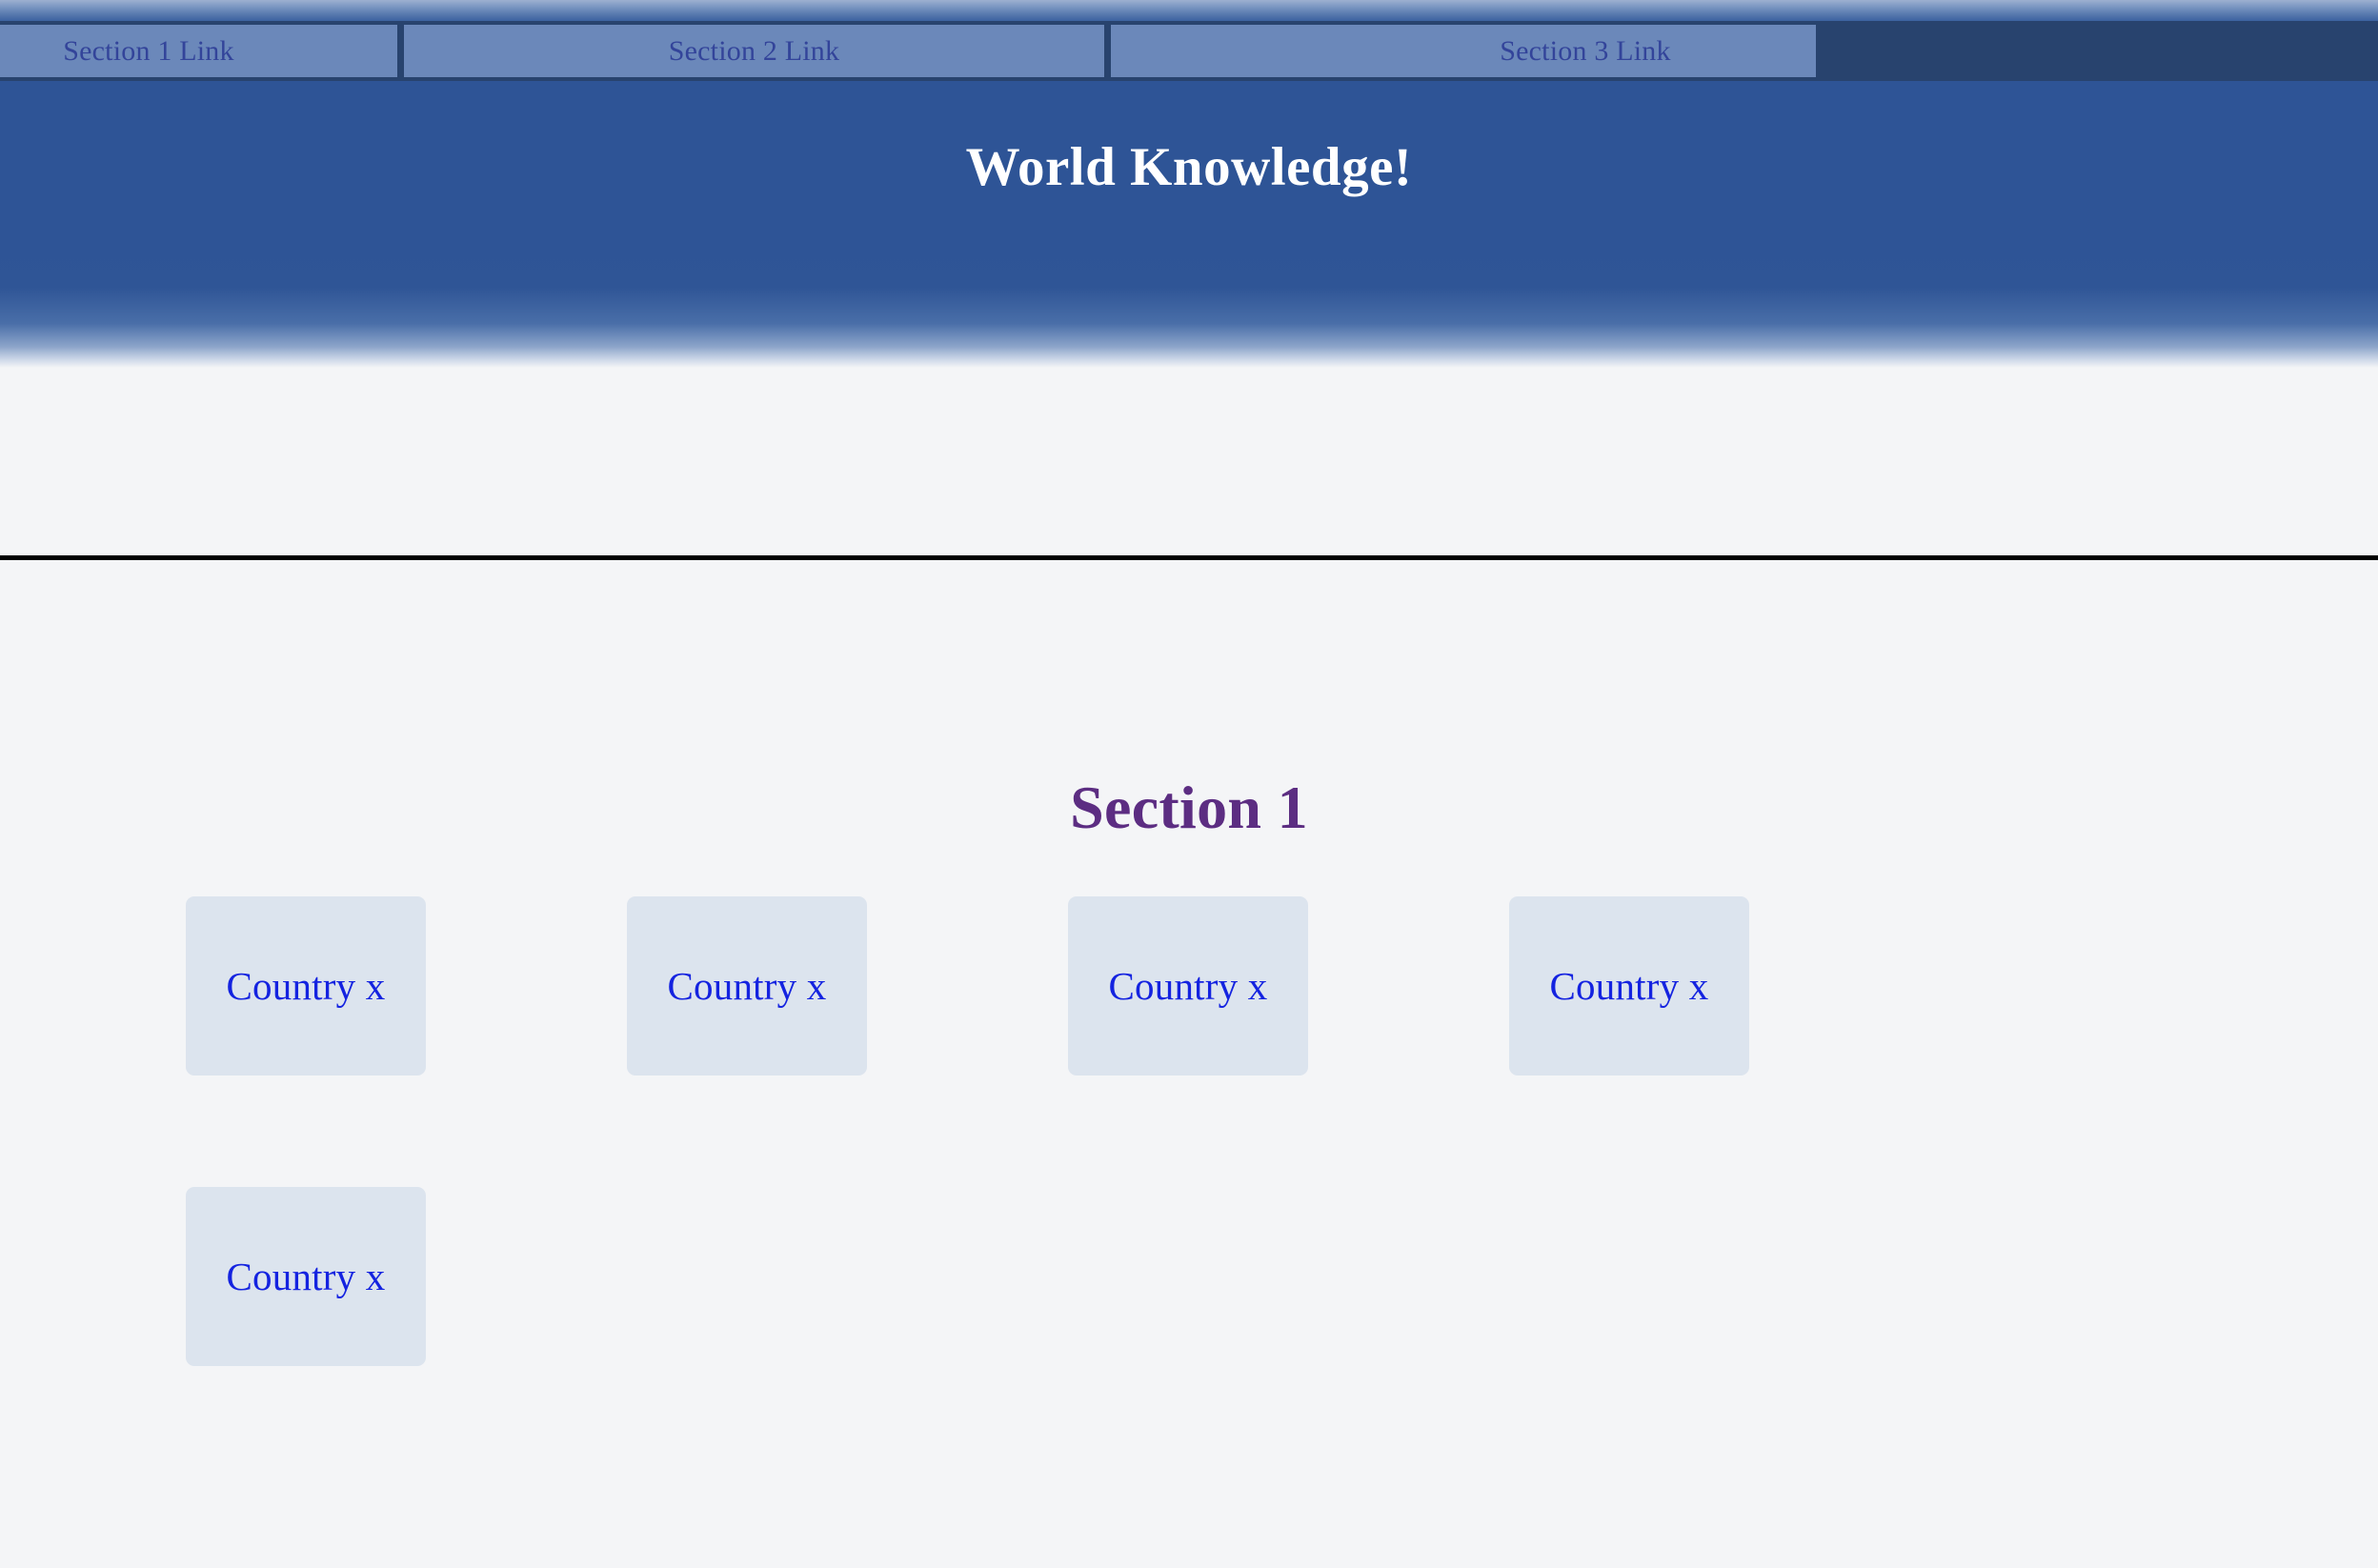 The width and height of the screenshot is (2378, 1568). I want to click on header-fade-gradient, so click(1189, 298).